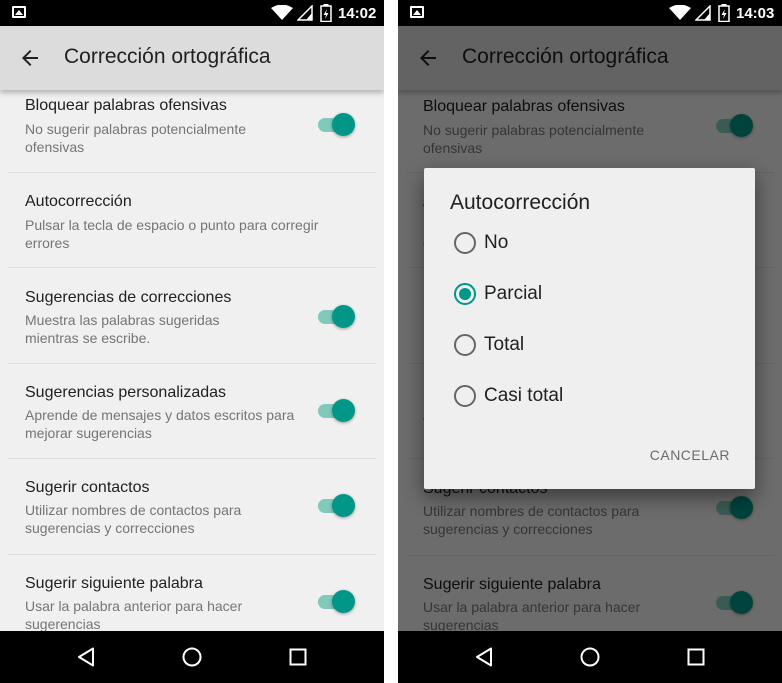 The height and width of the screenshot is (683, 782). I want to click on radio-label: Casi total, so click(524, 395).